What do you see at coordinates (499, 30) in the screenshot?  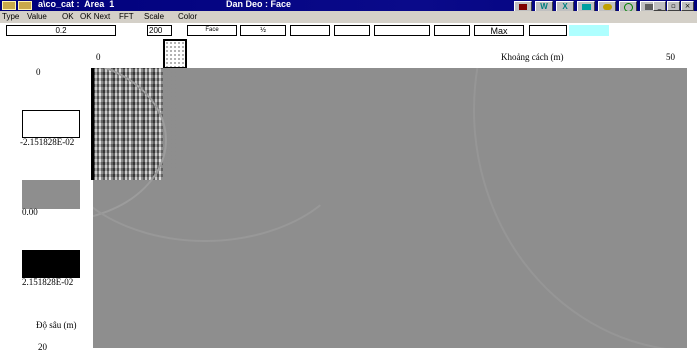 I see `max-button: Max` at bounding box center [499, 30].